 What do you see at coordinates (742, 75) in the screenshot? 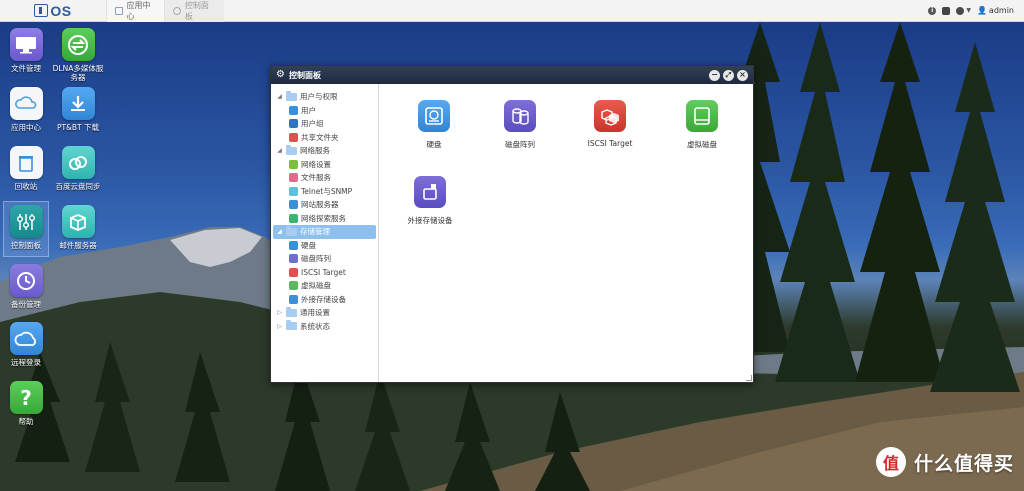
I see `close-button: ×` at bounding box center [742, 75].